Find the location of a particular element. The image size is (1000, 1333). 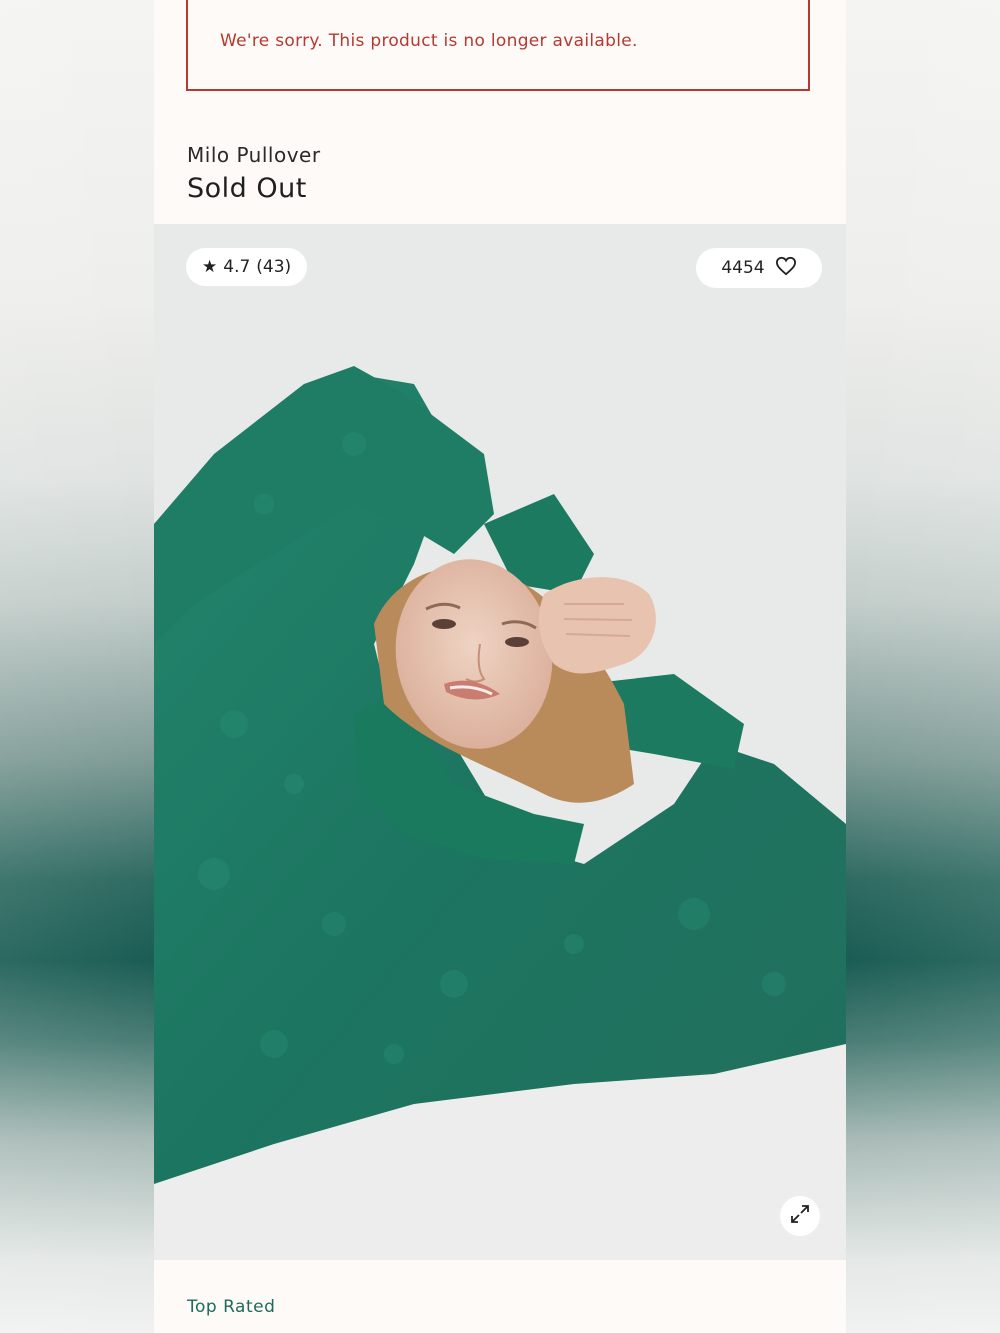

star-icon: ★ is located at coordinates (210, 266).